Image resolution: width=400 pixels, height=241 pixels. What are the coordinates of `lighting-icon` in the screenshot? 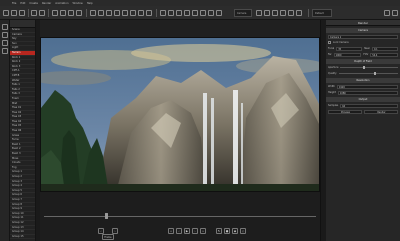 It's located at (203, 13).